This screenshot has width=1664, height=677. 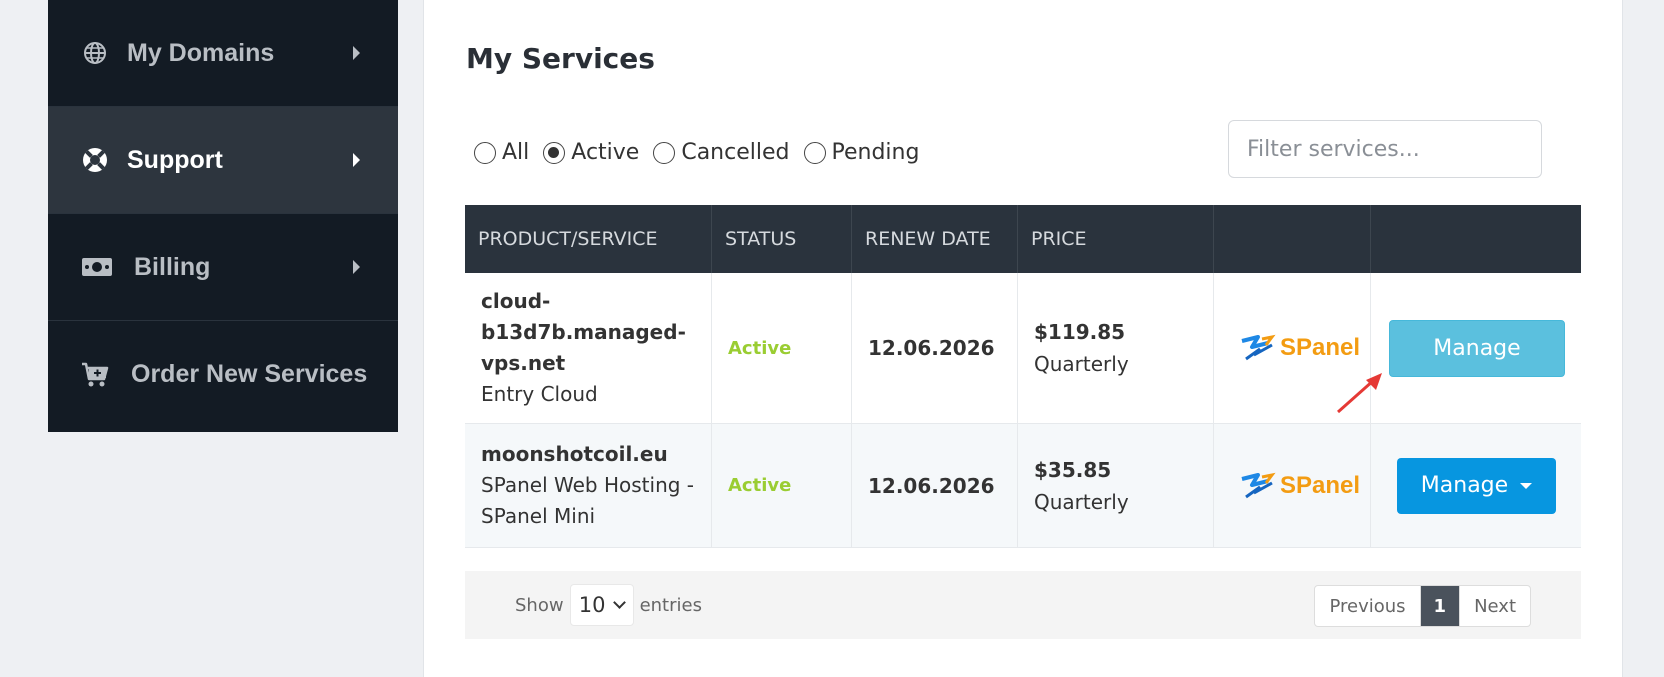 I want to click on sidebar-item-order-new-services: Order New Services, so click(x=223, y=374).